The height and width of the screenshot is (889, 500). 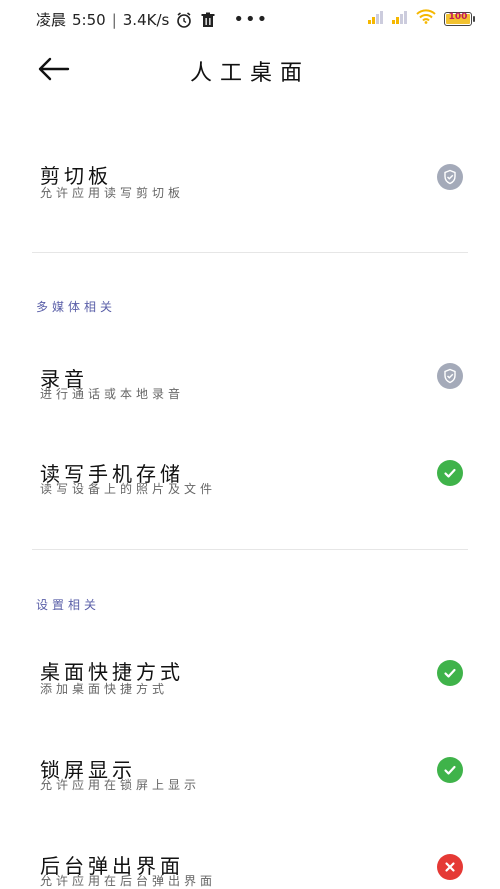 I want to click on status-bar: 凌晨 5:50 | 3.4K/s ••• 100, so click(x=250, y=19).